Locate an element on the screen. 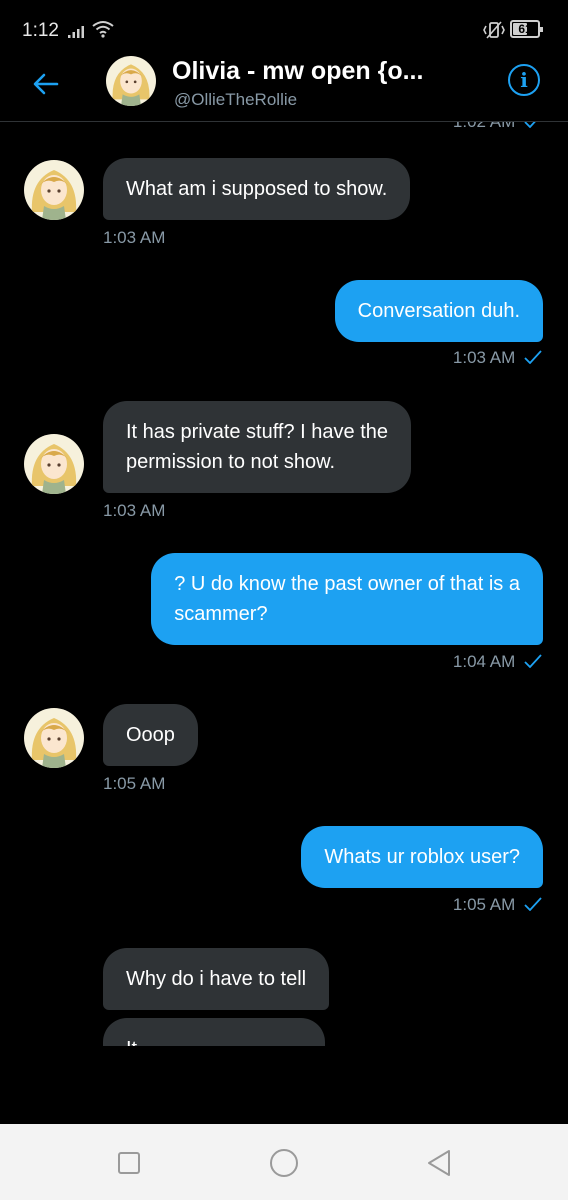 This screenshot has height=1200, width=568. system-nav-bar is located at coordinates (284, 1162).